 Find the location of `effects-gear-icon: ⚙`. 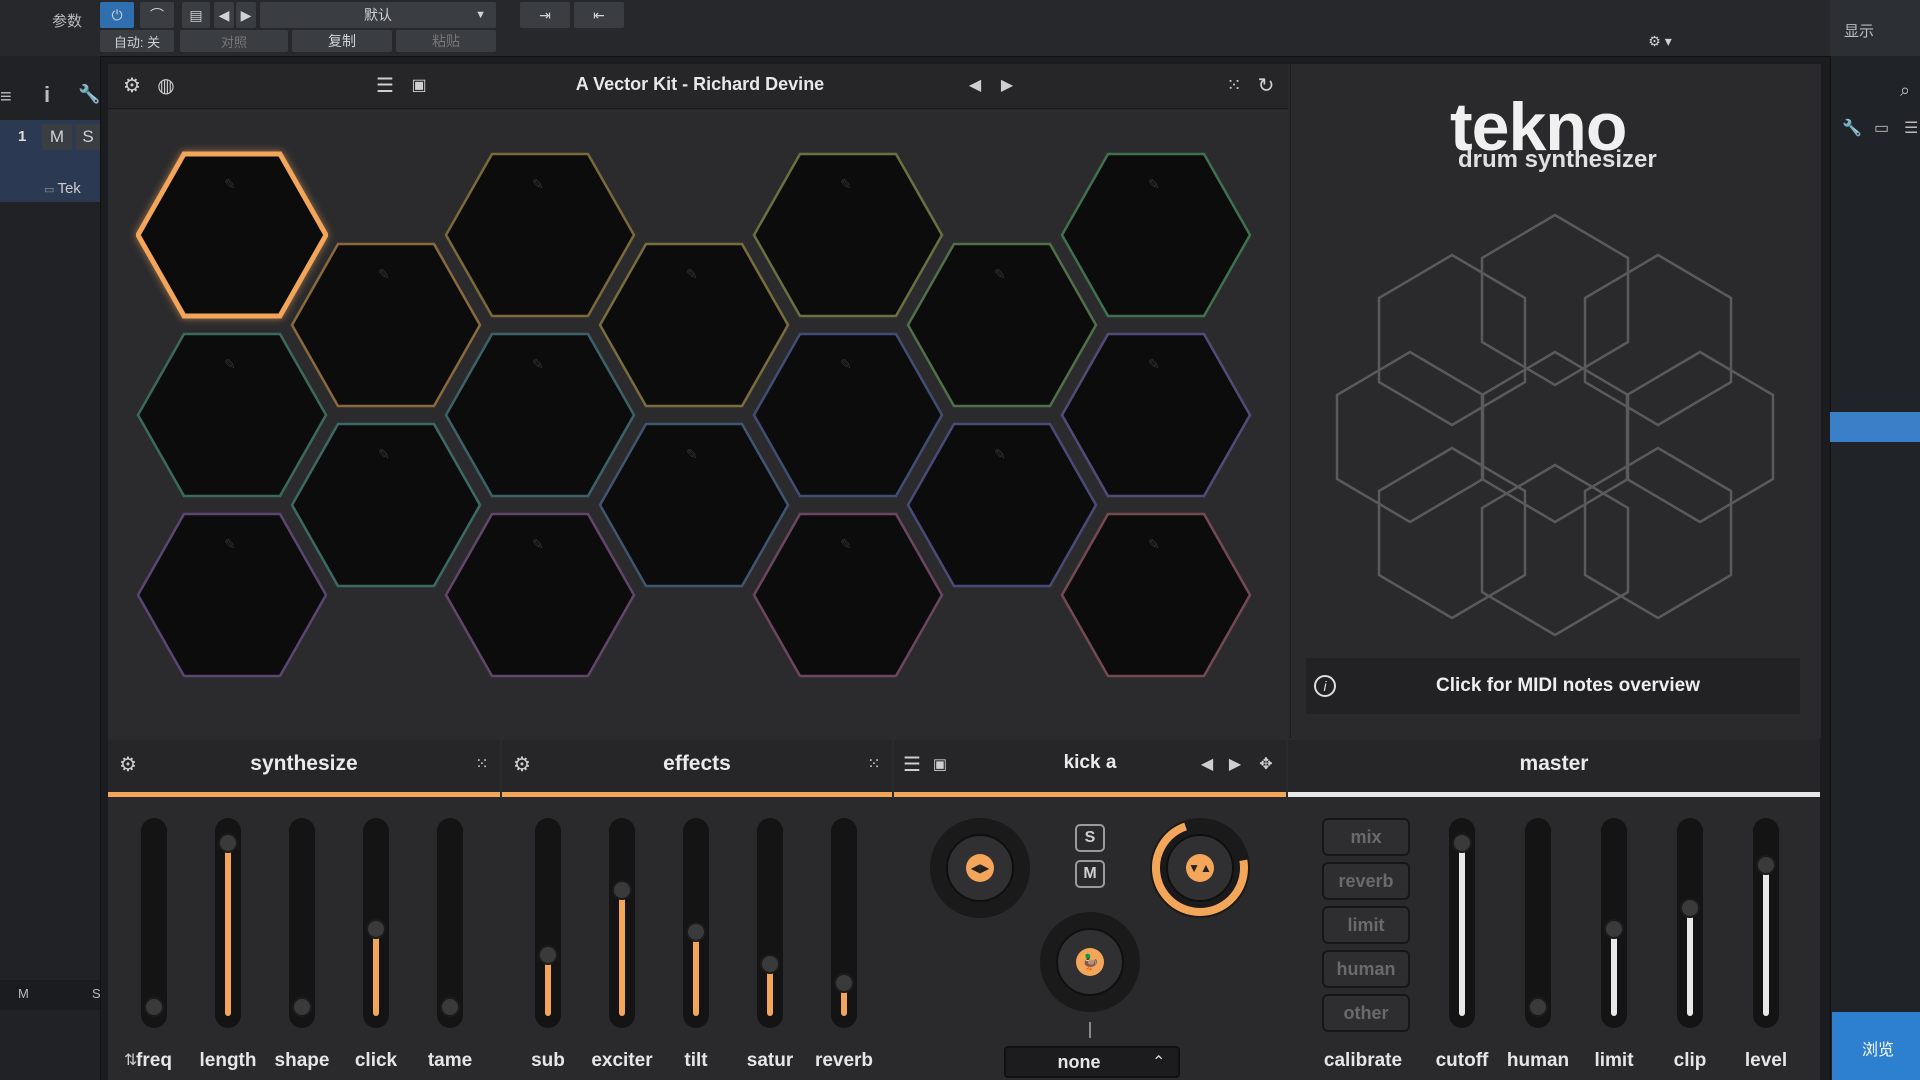

effects-gear-icon: ⚙ is located at coordinates (522, 764).